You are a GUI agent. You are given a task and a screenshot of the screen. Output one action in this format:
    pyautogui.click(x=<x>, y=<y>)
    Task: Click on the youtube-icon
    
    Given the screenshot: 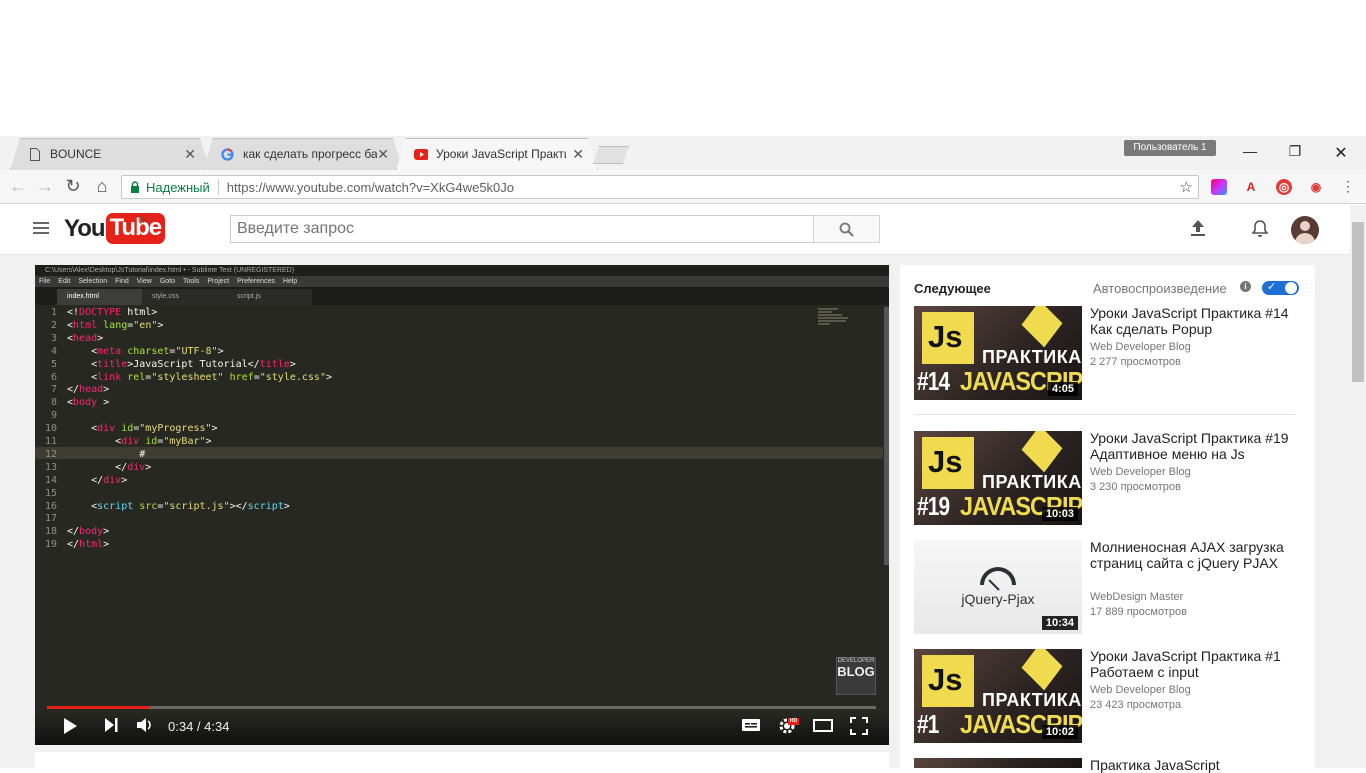 What is the action you would take?
    pyautogui.click(x=421, y=154)
    